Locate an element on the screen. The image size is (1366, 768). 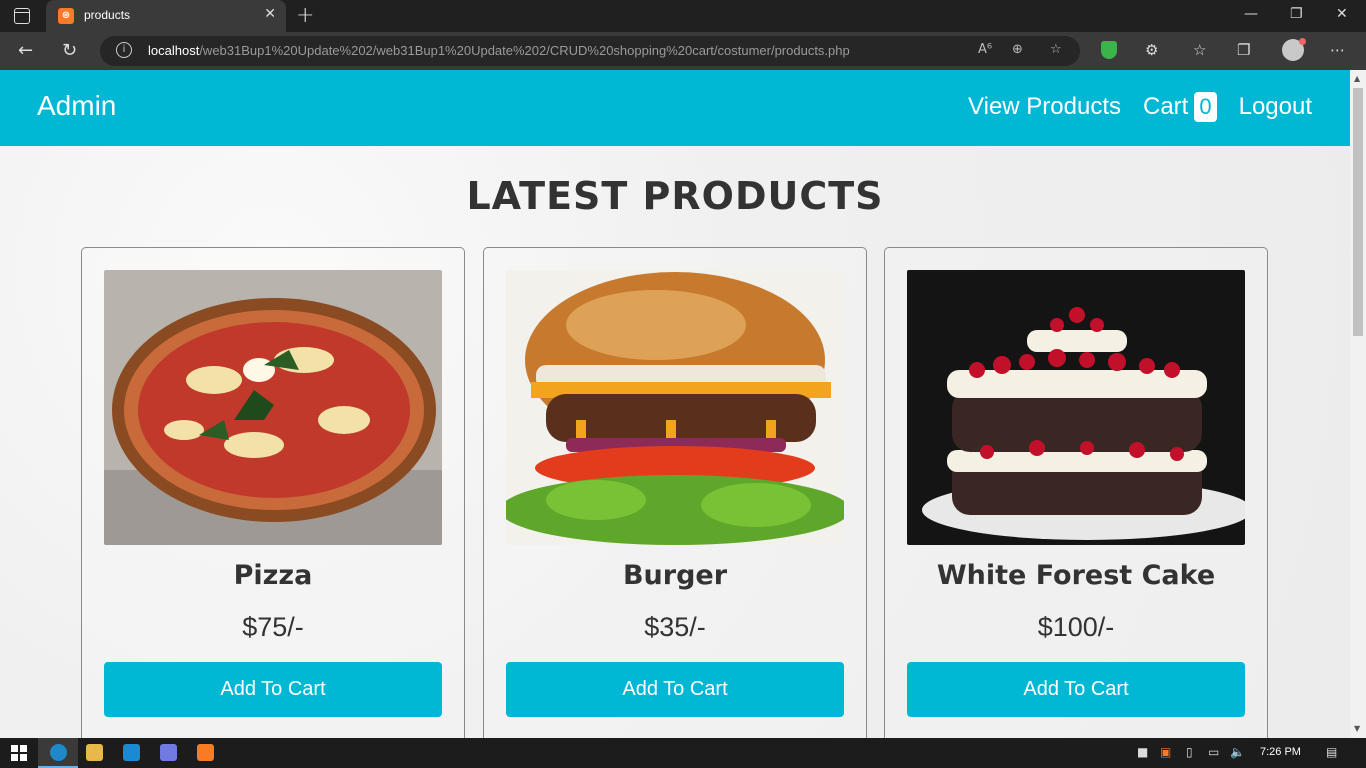
xampp-favicon-icon: ⊛ is located at coordinates (66, 16).